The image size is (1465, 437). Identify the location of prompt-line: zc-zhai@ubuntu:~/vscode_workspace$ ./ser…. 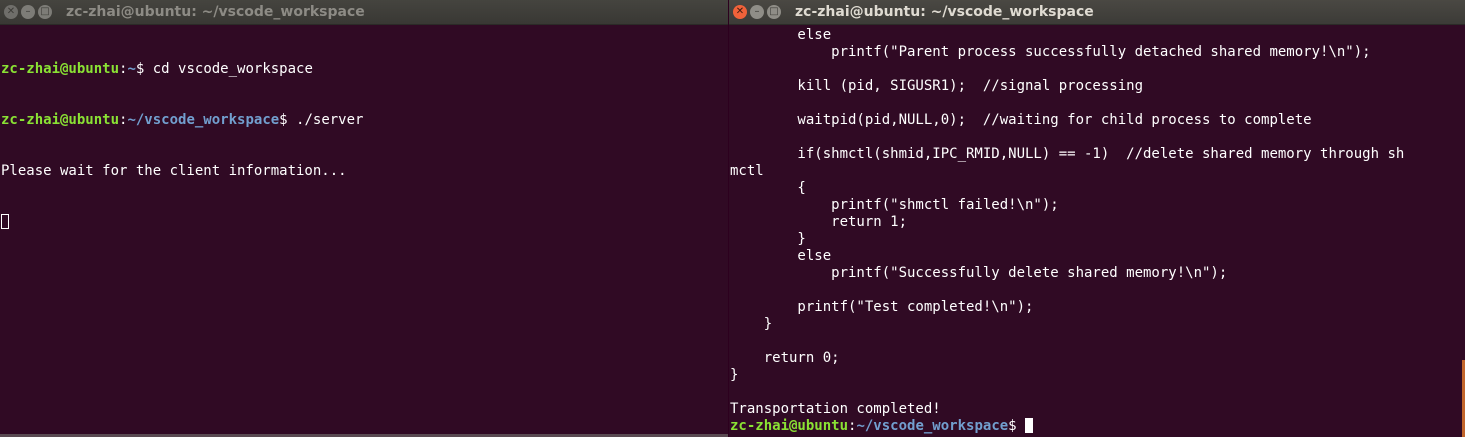
(364, 120).